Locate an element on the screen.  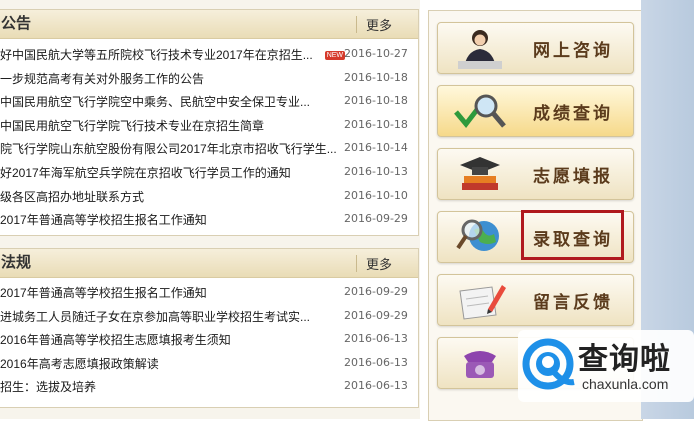
watermark-logo-icon is located at coordinates (548, 364).